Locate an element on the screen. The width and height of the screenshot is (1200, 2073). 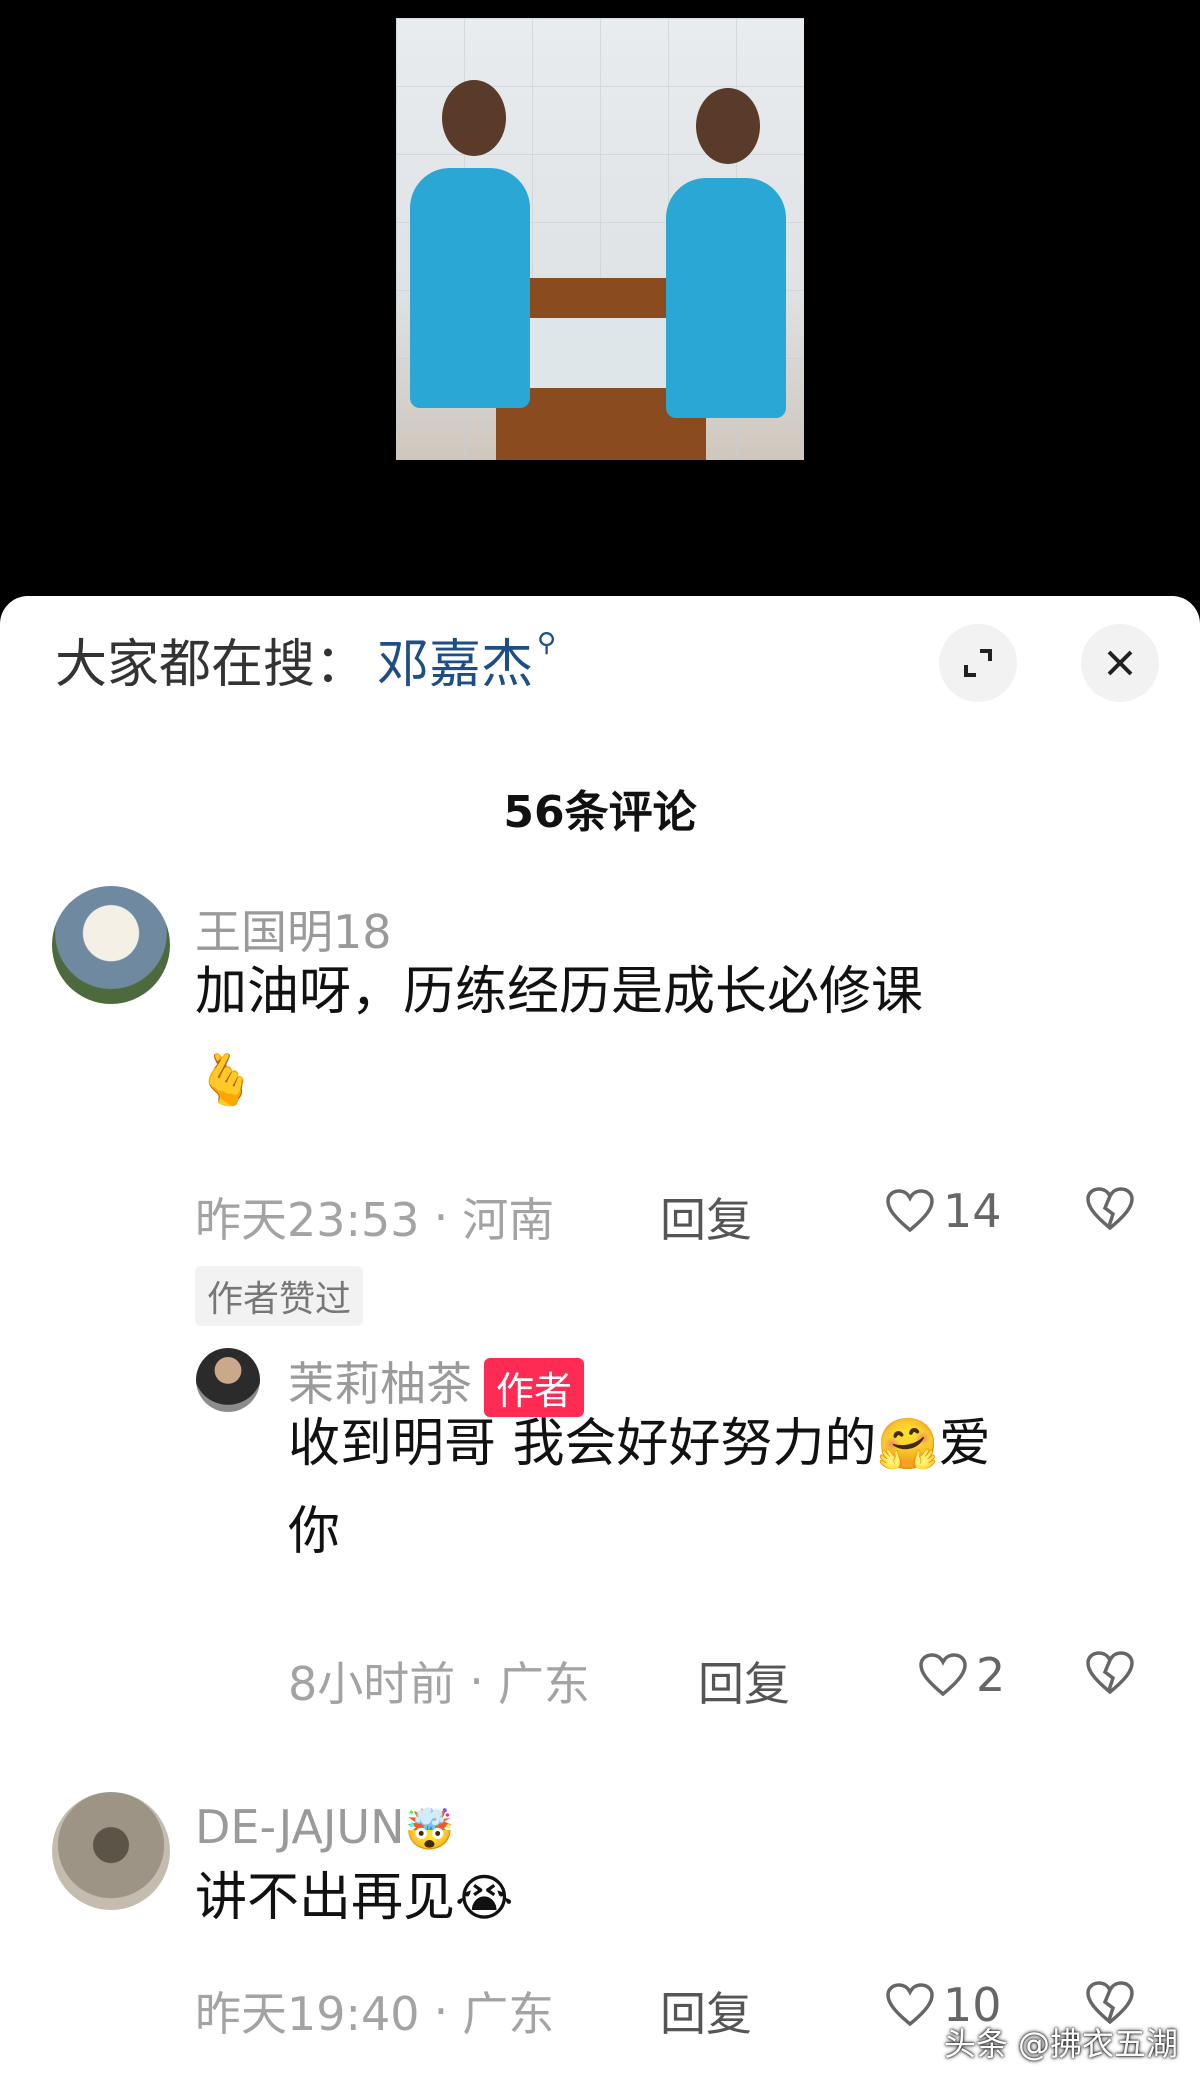
head-left is located at coordinates (474, 118).